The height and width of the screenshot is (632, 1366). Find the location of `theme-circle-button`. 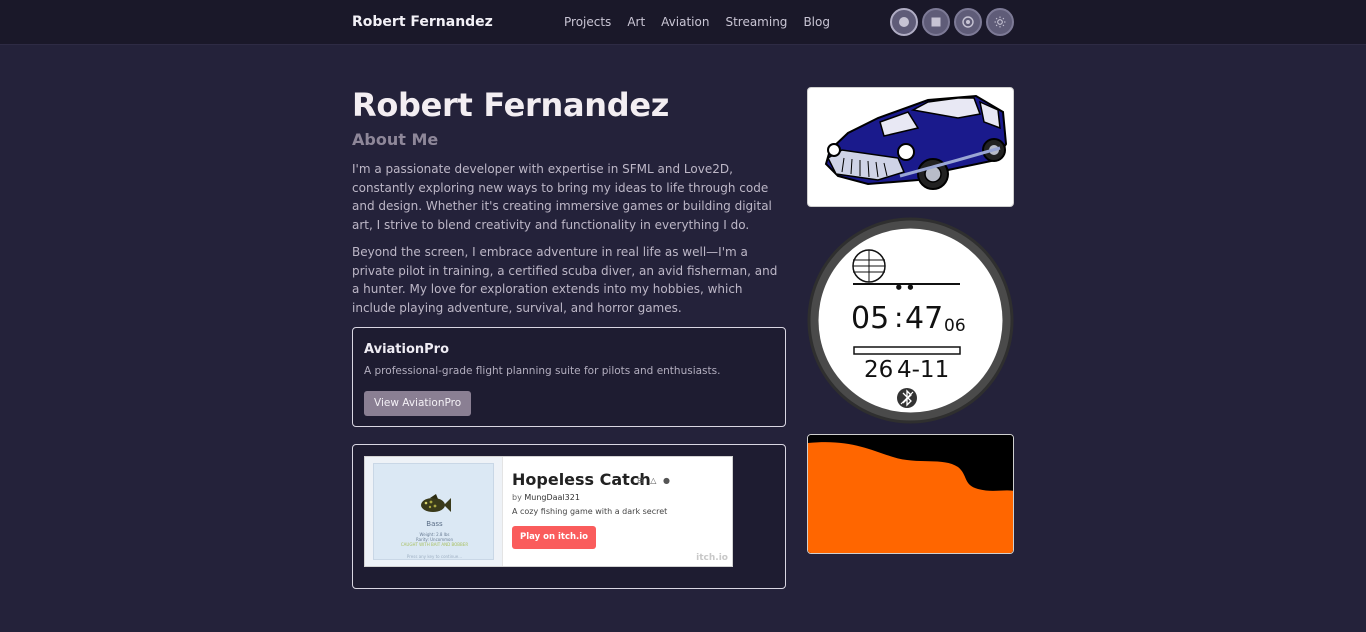

theme-circle-button is located at coordinates (904, 22).